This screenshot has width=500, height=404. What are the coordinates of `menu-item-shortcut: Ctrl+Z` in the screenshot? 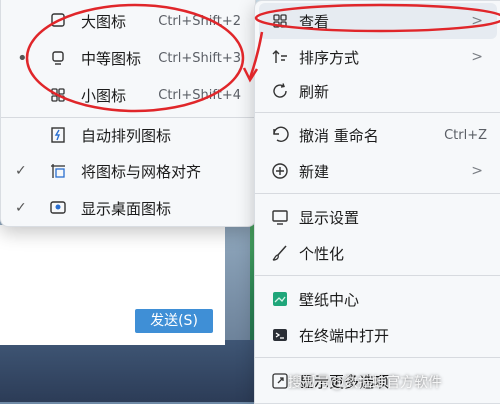 It's located at (465, 135).